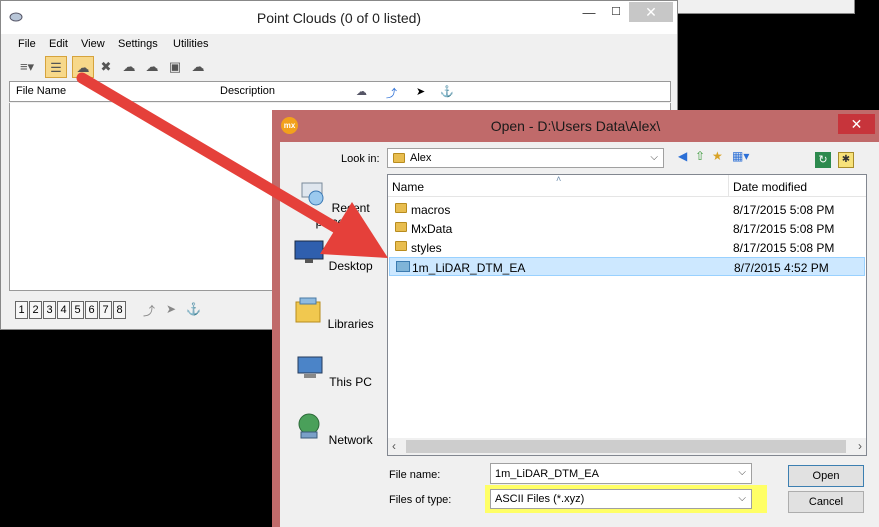 This screenshot has height=527, width=879. I want to click on page-tab: 5, so click(77, 310).